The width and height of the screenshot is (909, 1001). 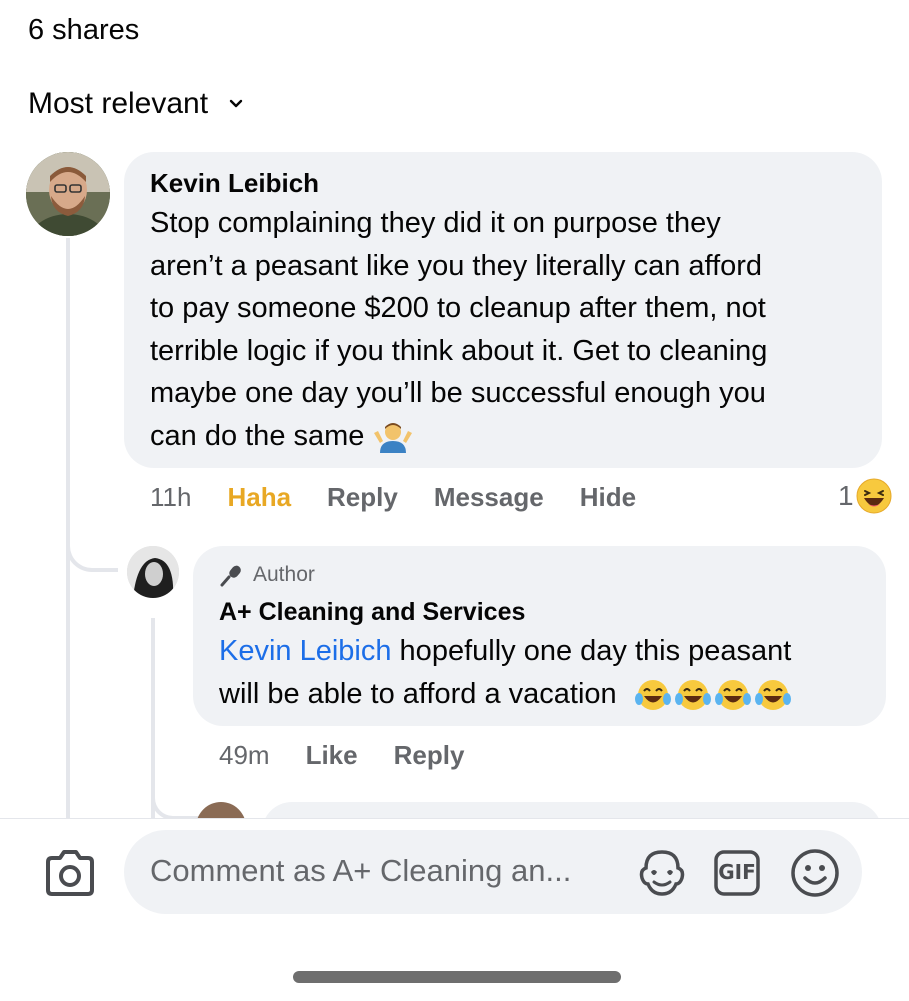 I want to click on reaction-summary: 1, so click(x=865, y=496).